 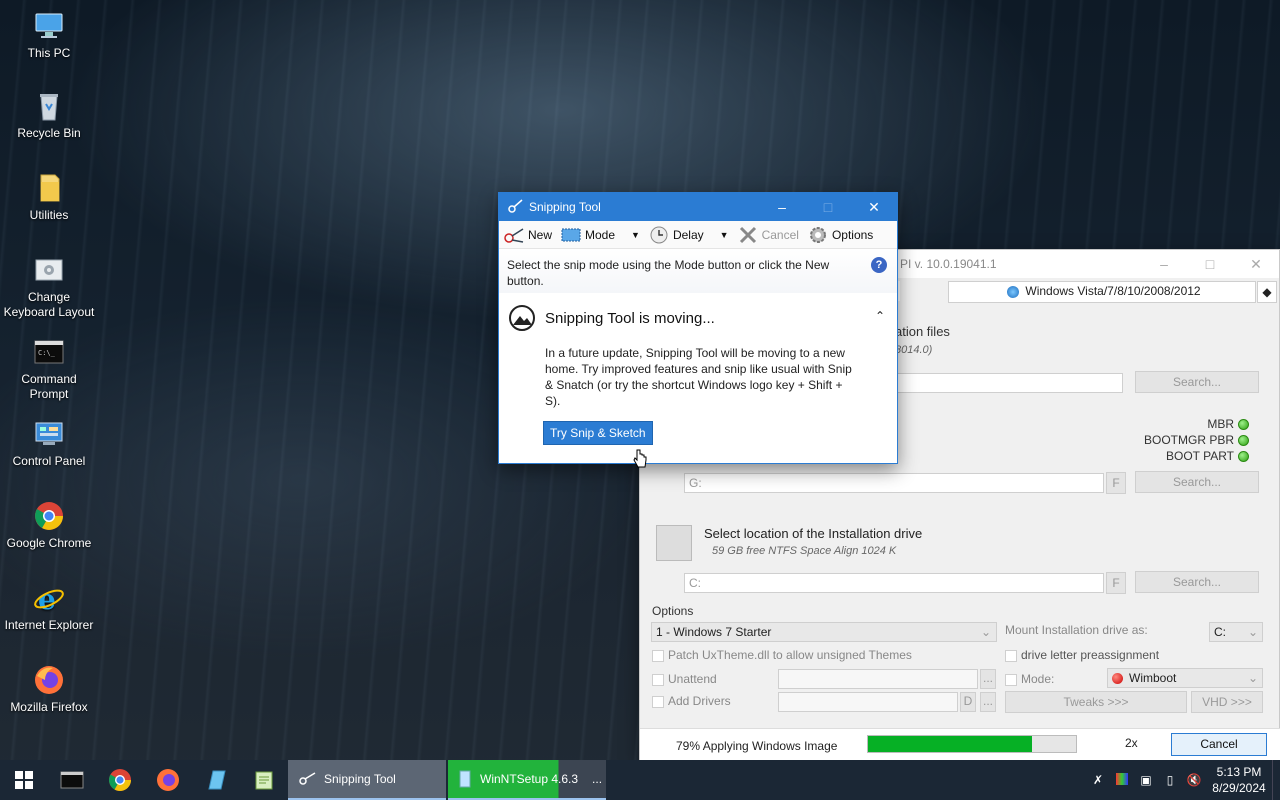 I want to click on tray-clock: 5:13 PM 8/29/2024, so click(x=1239, y=780).